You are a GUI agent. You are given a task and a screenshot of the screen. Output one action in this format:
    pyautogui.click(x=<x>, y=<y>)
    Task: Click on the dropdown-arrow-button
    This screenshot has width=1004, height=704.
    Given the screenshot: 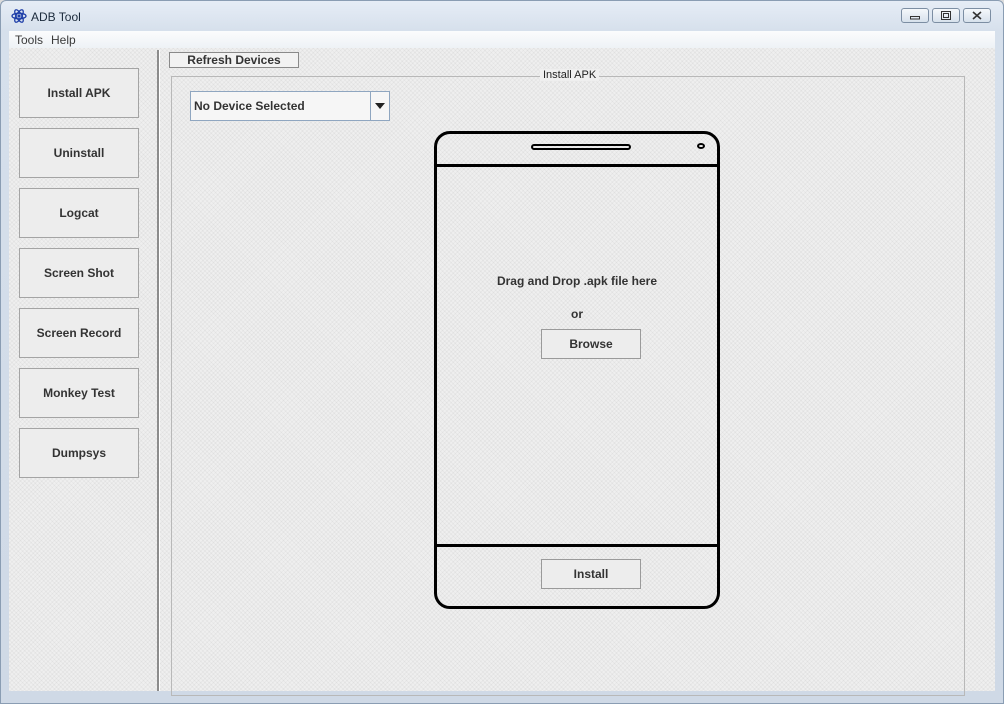 What is the action you would take?
    pyautogui.click(x=379, y=106)
    